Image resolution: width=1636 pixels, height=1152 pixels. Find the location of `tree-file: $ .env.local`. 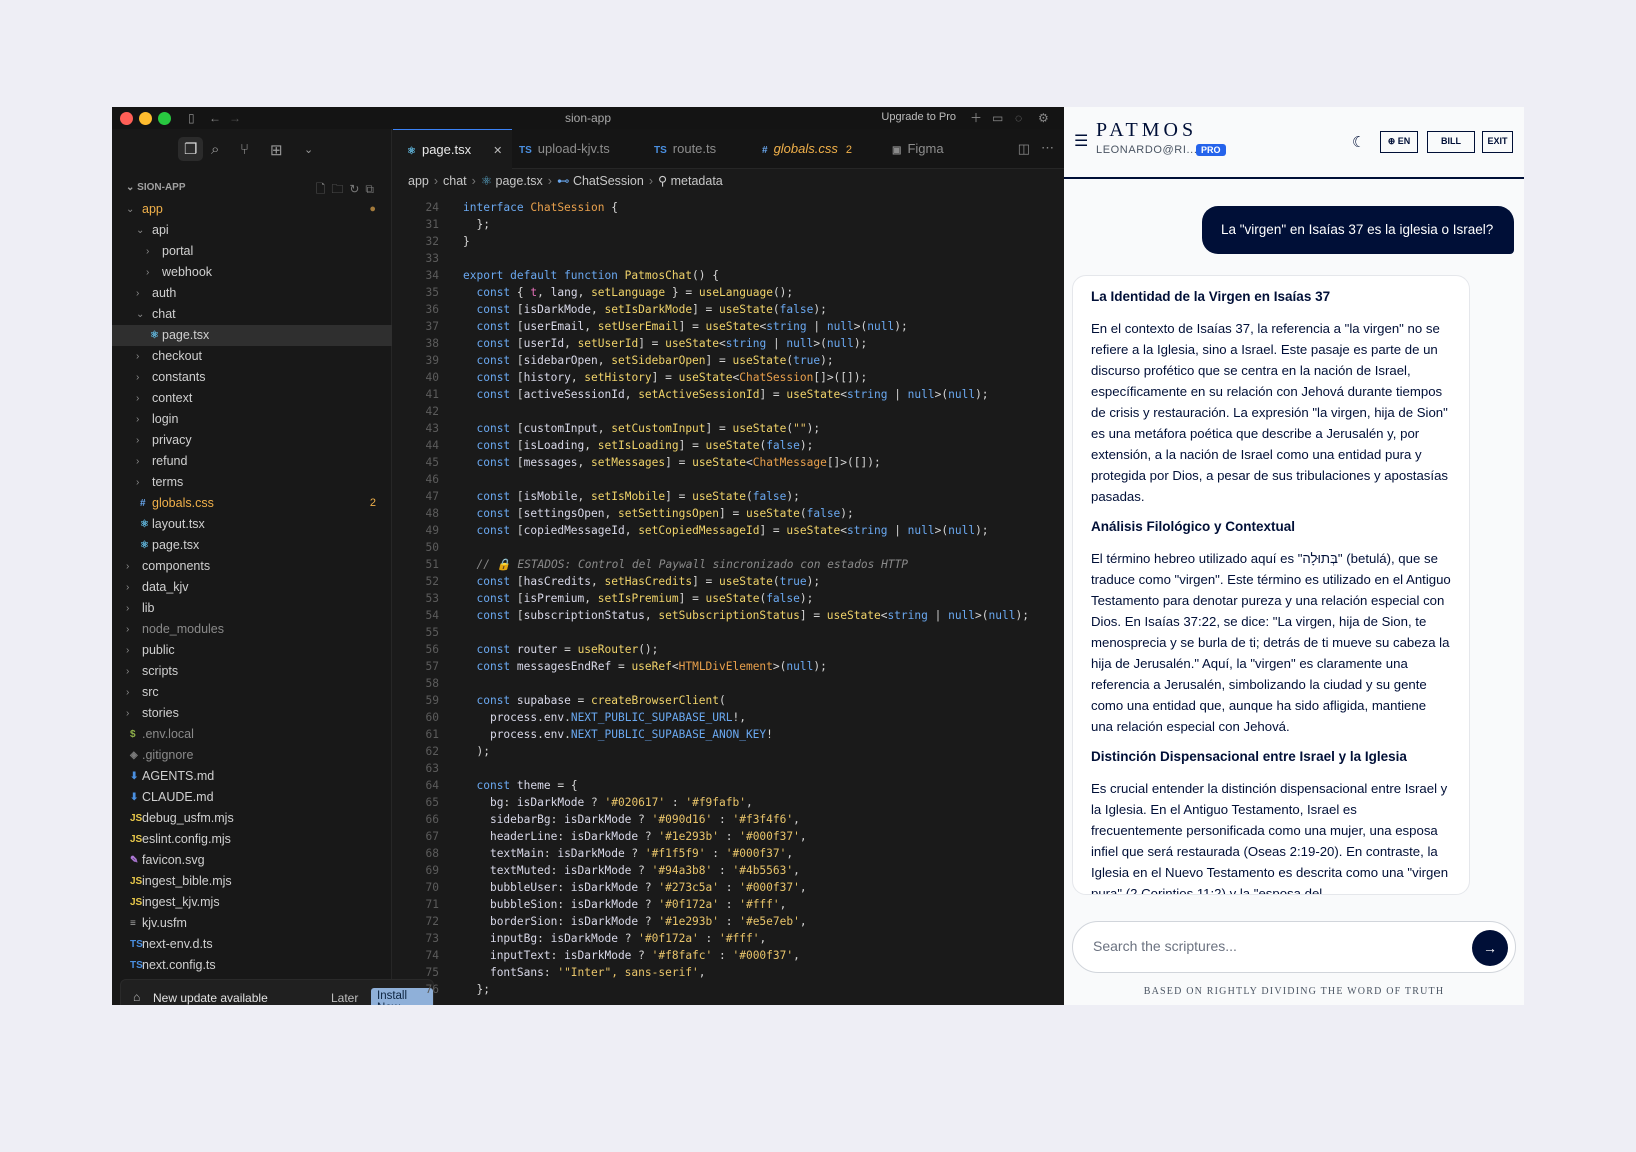

tree-file: $ .env.local is located at coordinates (252, 734).